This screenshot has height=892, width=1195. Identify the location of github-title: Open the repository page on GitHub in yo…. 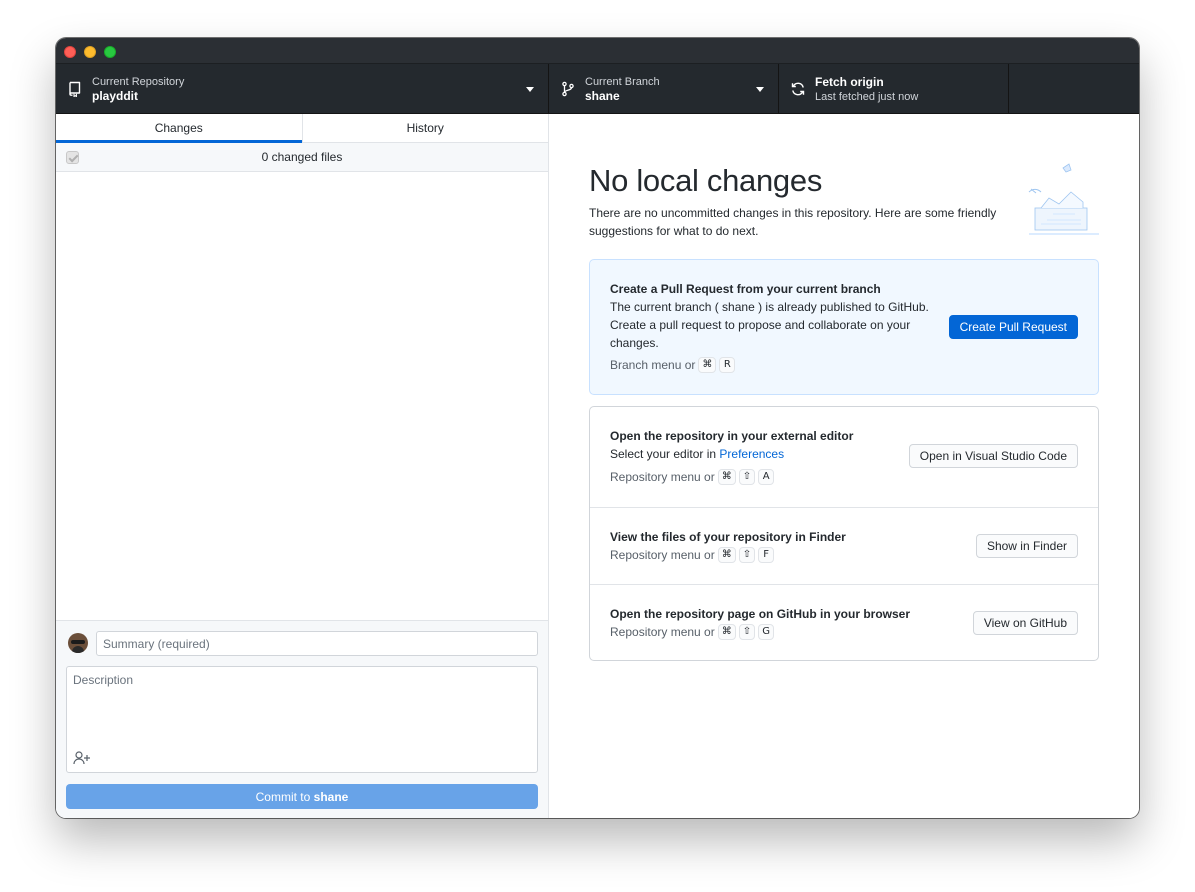
(760, 614).